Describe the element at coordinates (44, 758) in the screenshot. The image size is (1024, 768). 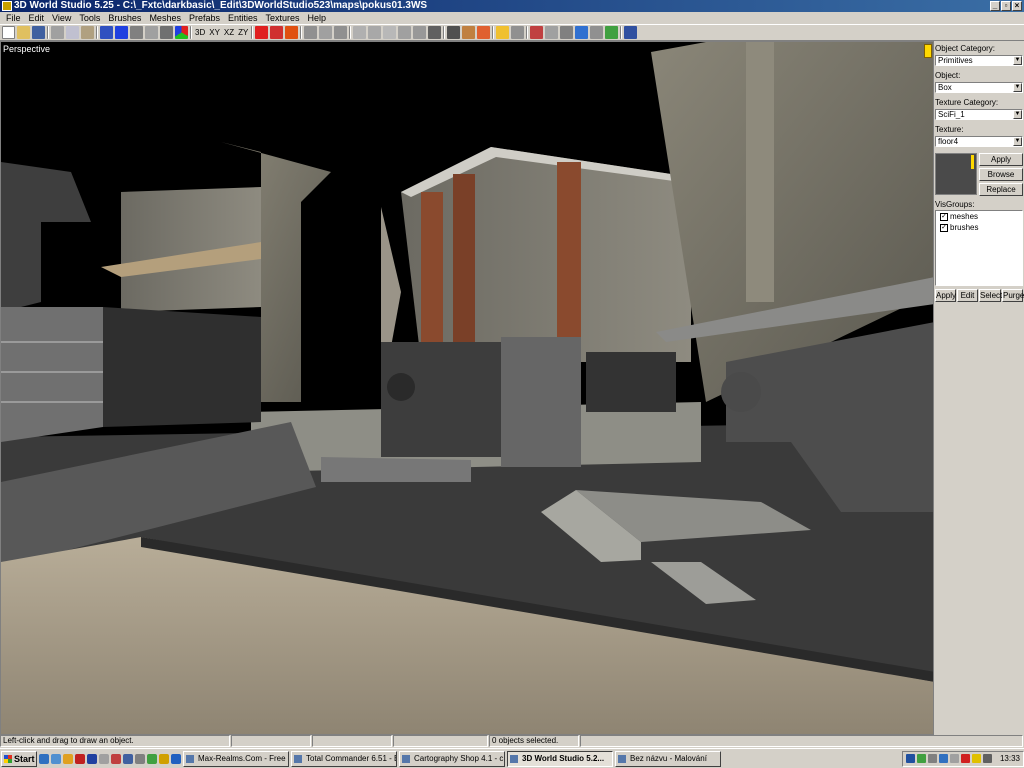
I see `ie-icon` at that location.